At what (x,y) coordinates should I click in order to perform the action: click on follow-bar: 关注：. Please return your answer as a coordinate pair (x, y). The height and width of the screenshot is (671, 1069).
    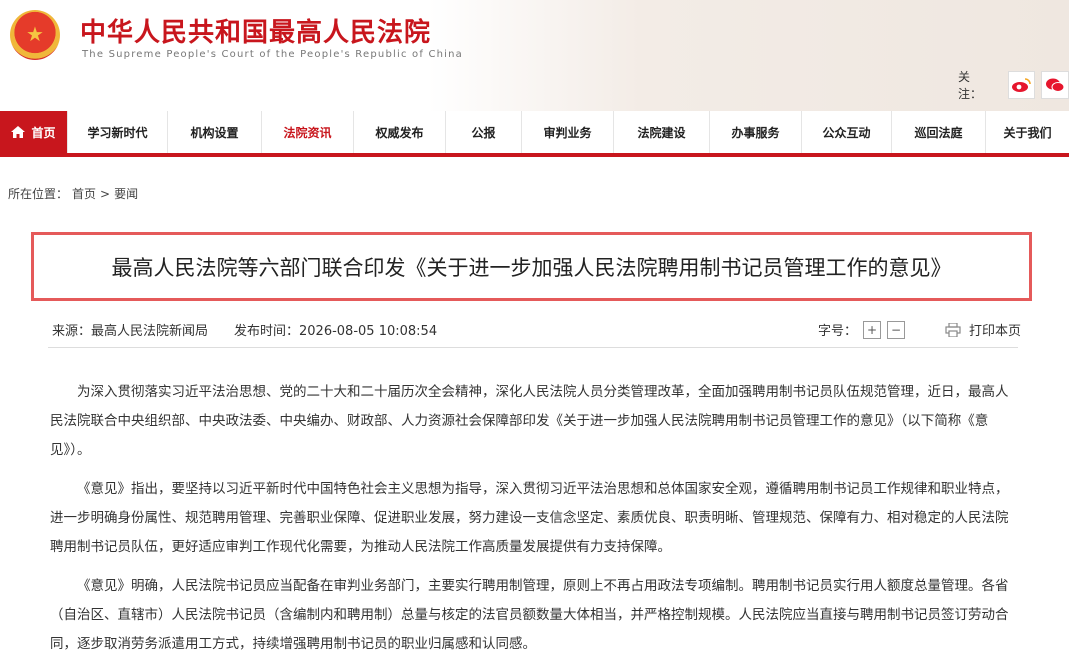
    Looking at the image, I should click on (1013, 85).